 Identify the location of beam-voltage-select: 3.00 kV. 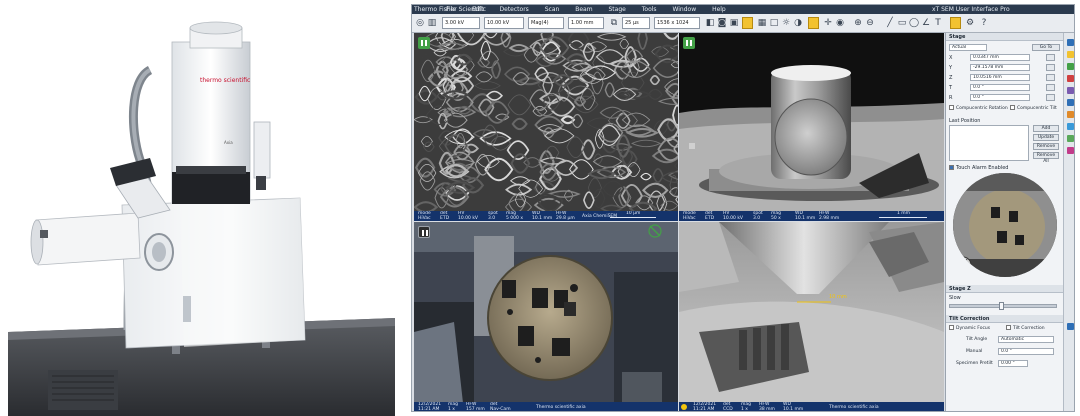
(461, 23).